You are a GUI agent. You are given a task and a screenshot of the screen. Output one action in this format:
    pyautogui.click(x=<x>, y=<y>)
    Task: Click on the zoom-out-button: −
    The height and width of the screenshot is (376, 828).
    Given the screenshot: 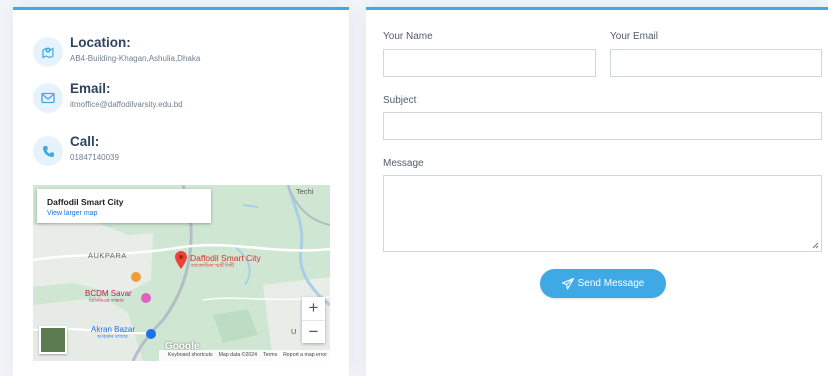 What is the action you would take?
    pyautogui.click(x=313, y=332)
    